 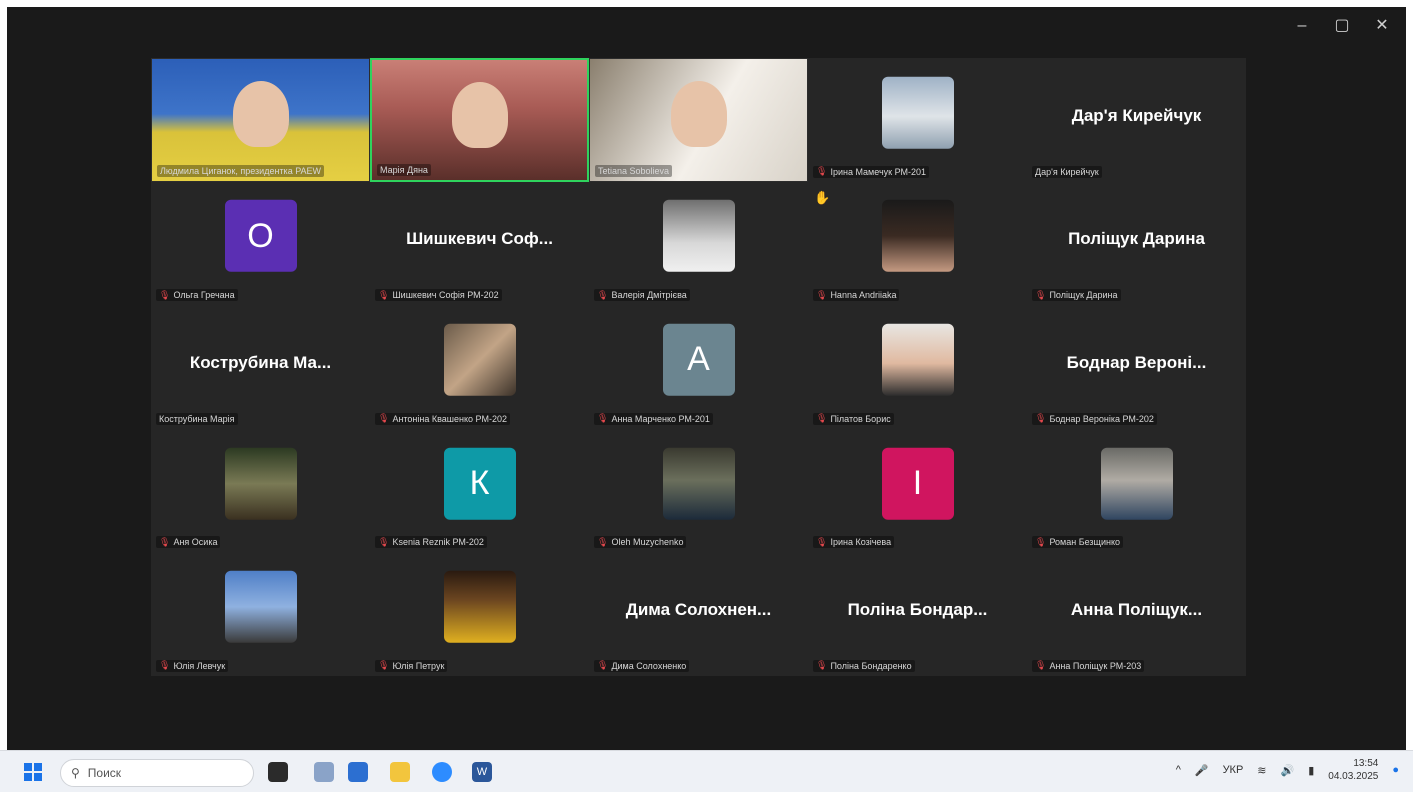 I want to click on system-tray: ^ 🎤 УКР ≋ 🔊 ▮ 13:54 04.03.2025 ●, so click(x=1287, y=770).